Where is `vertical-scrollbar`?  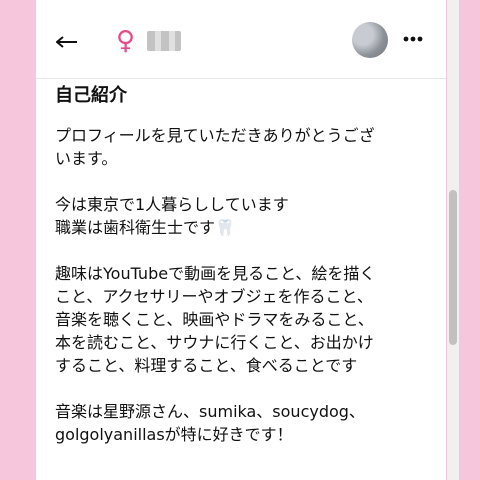
vertical-scrollbar is located at coordinates (453, 240).